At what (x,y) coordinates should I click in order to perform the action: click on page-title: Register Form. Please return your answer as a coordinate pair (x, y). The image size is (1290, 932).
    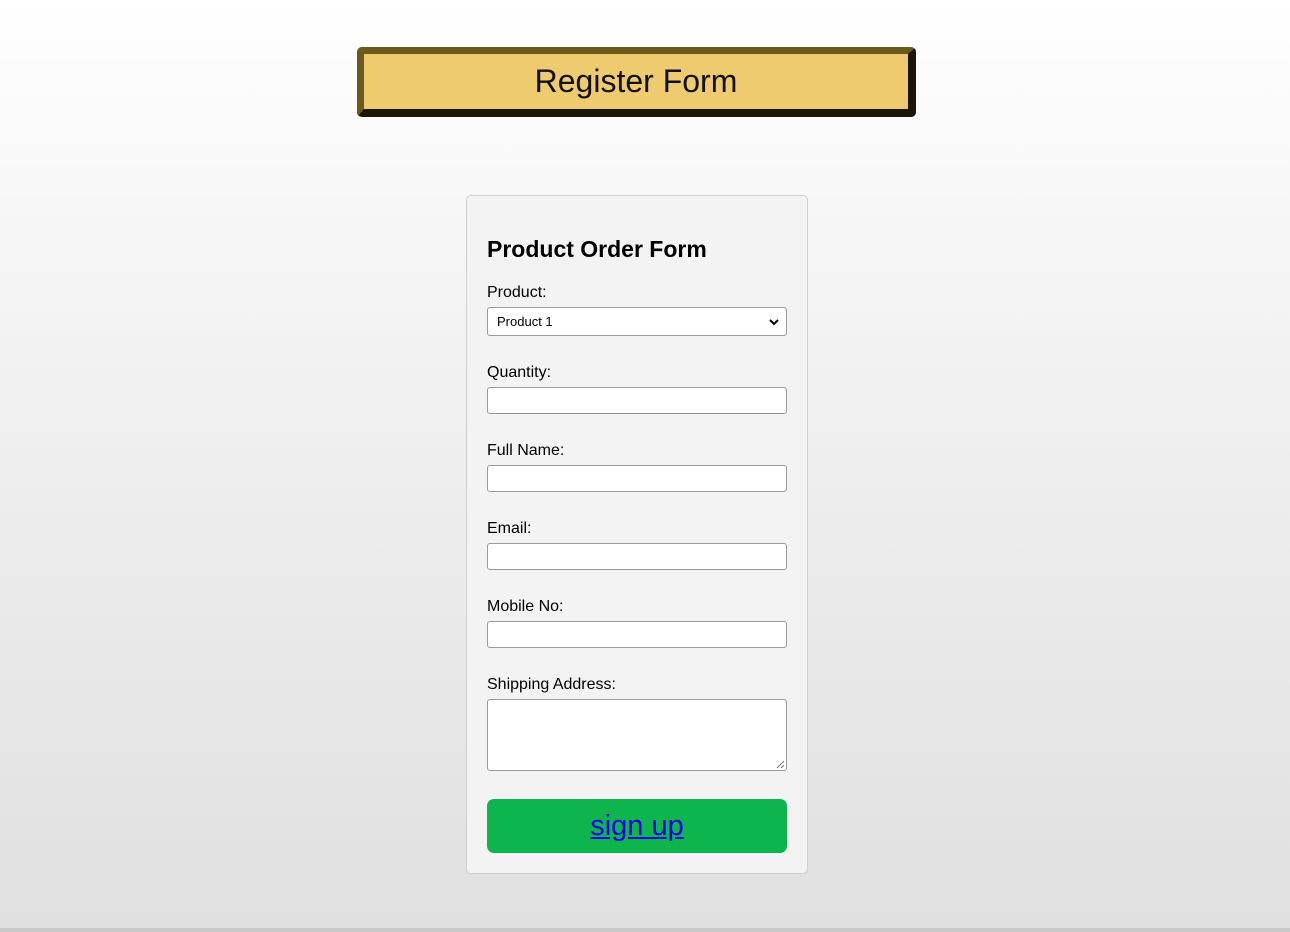
    Looking at the image, I should click on (636, 81).